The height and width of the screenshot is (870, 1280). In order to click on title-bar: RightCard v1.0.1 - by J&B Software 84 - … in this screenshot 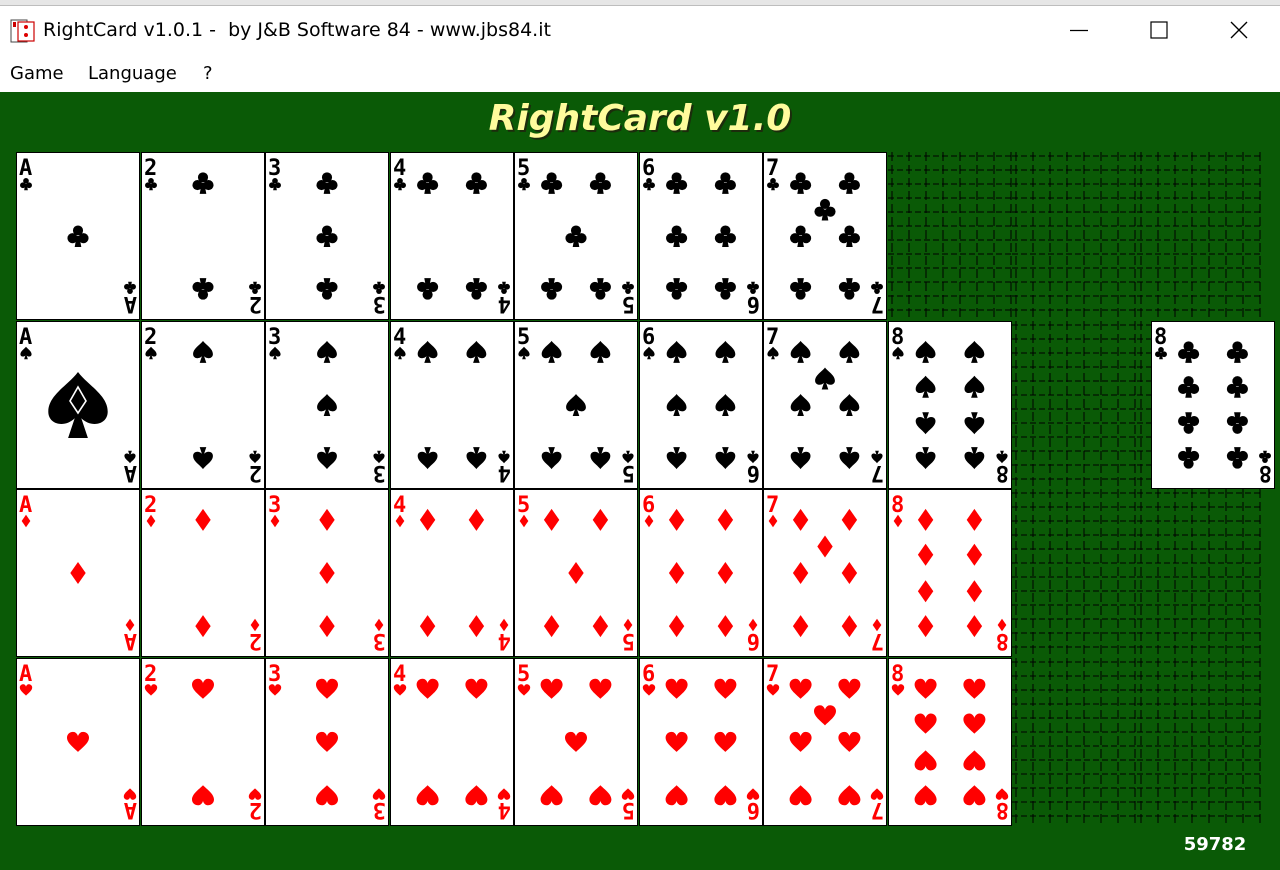, I will do `click(640, 30)`.